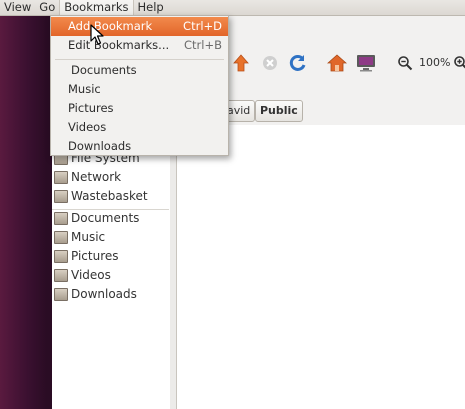 Image resolution: width=465 pixels, height=409 pixels. Describe the element at coordinates (110, 26) in the screenshot. I see `menu-item-label: Add Bookmark` at that location.